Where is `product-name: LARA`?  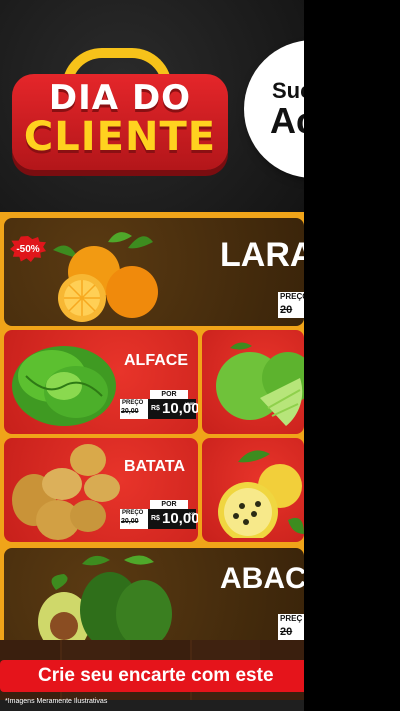 product-name: LARA is located at coordinates (262, 255).